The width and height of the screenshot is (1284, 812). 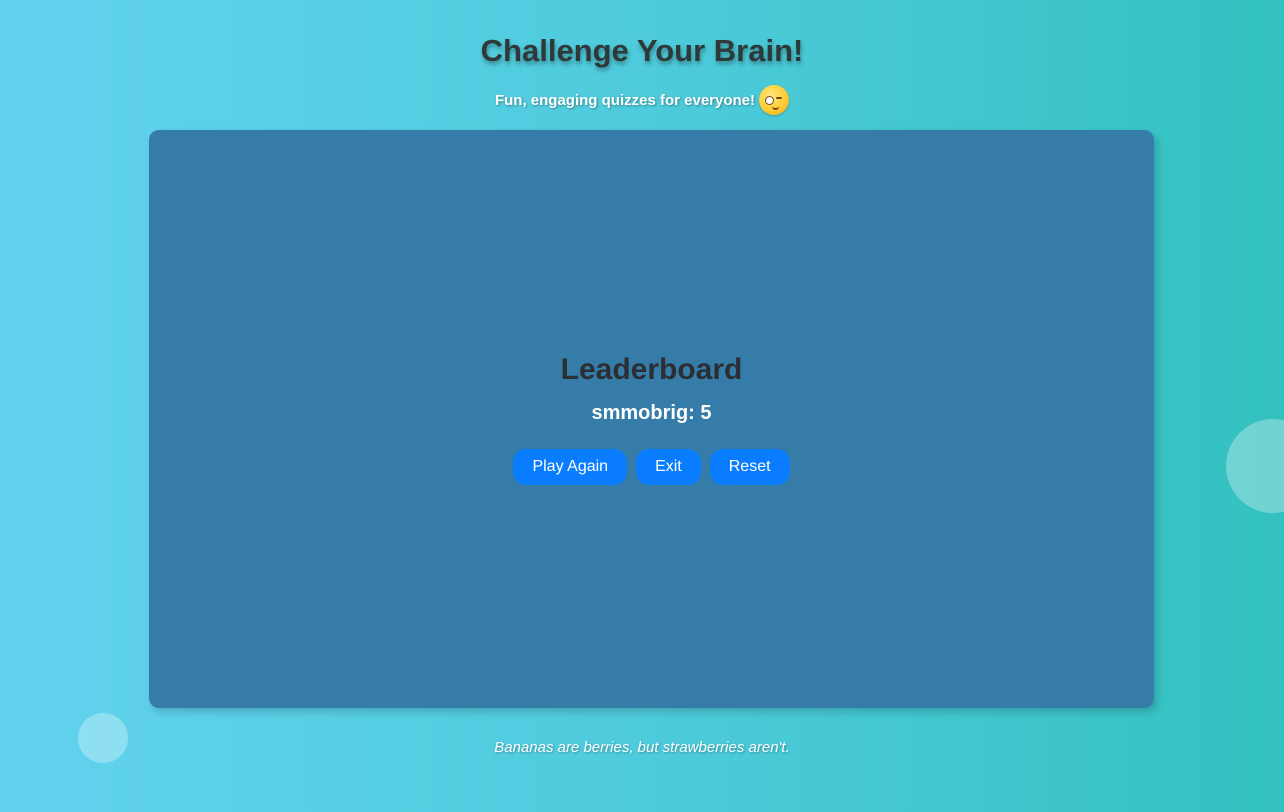 I want to click on play-again-button: Play Again, so click(x=570, y=467).